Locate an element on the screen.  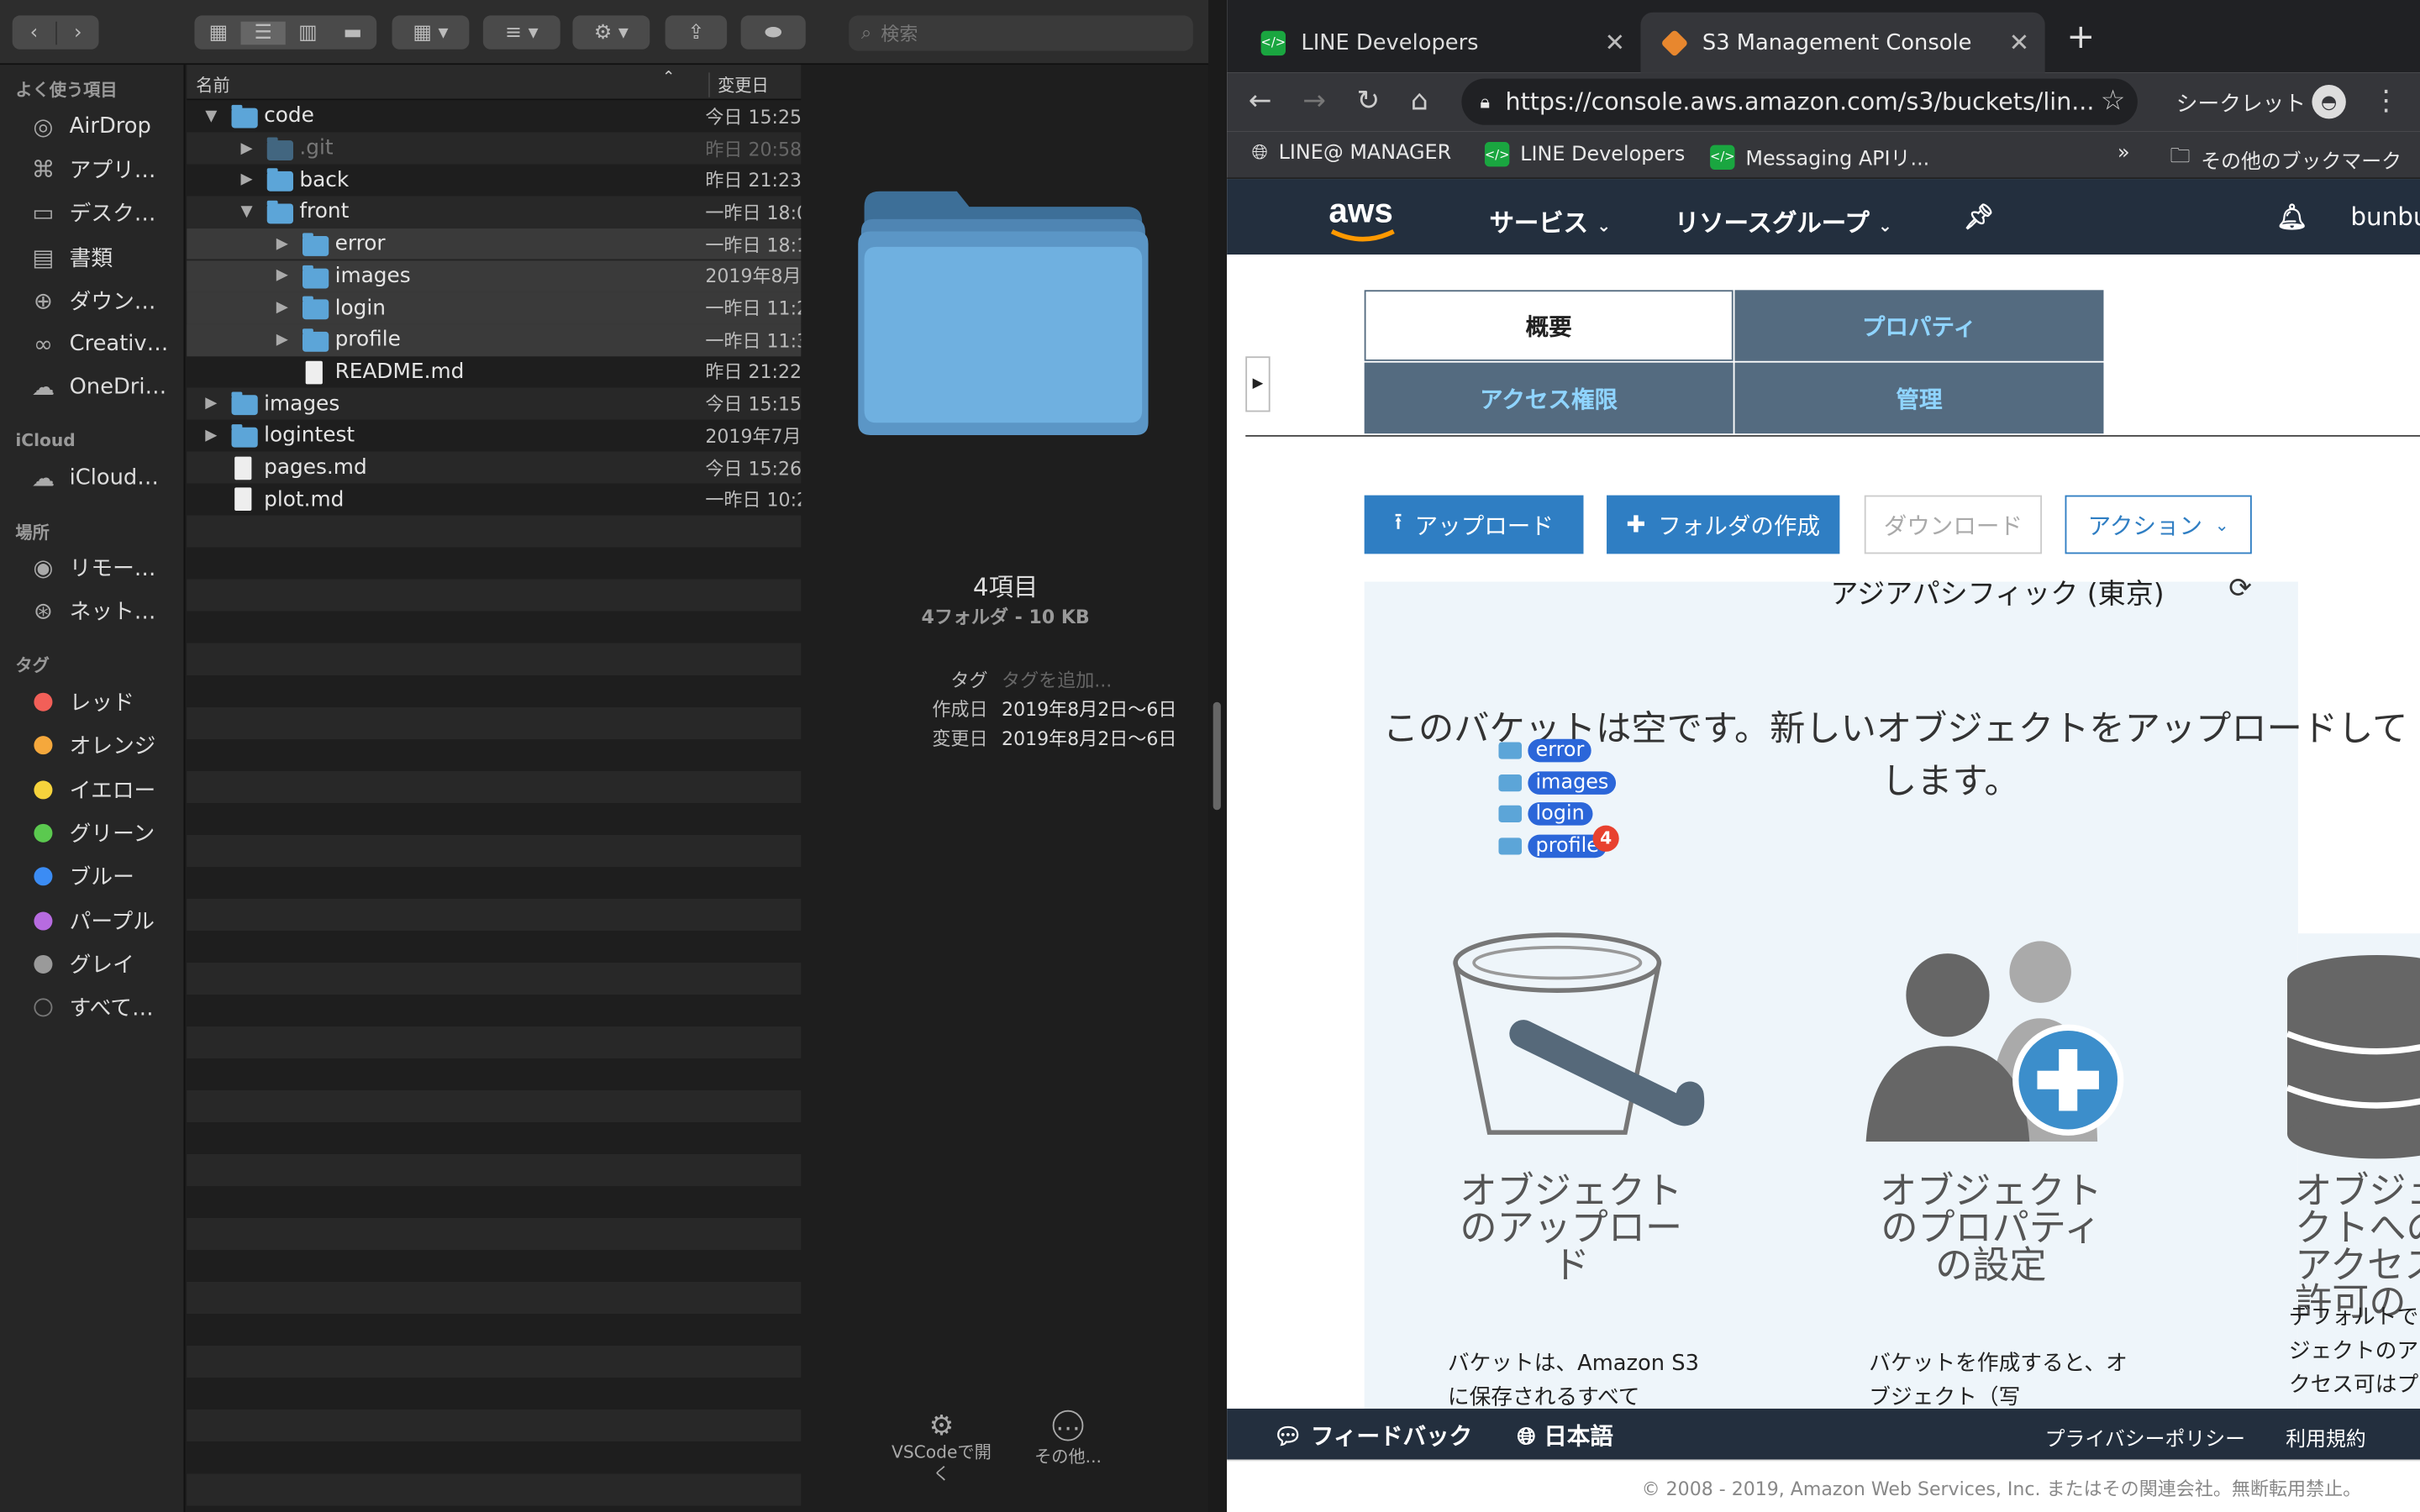
file-row: pages.md 今日 15:26 is located at coordinates (494, 468).